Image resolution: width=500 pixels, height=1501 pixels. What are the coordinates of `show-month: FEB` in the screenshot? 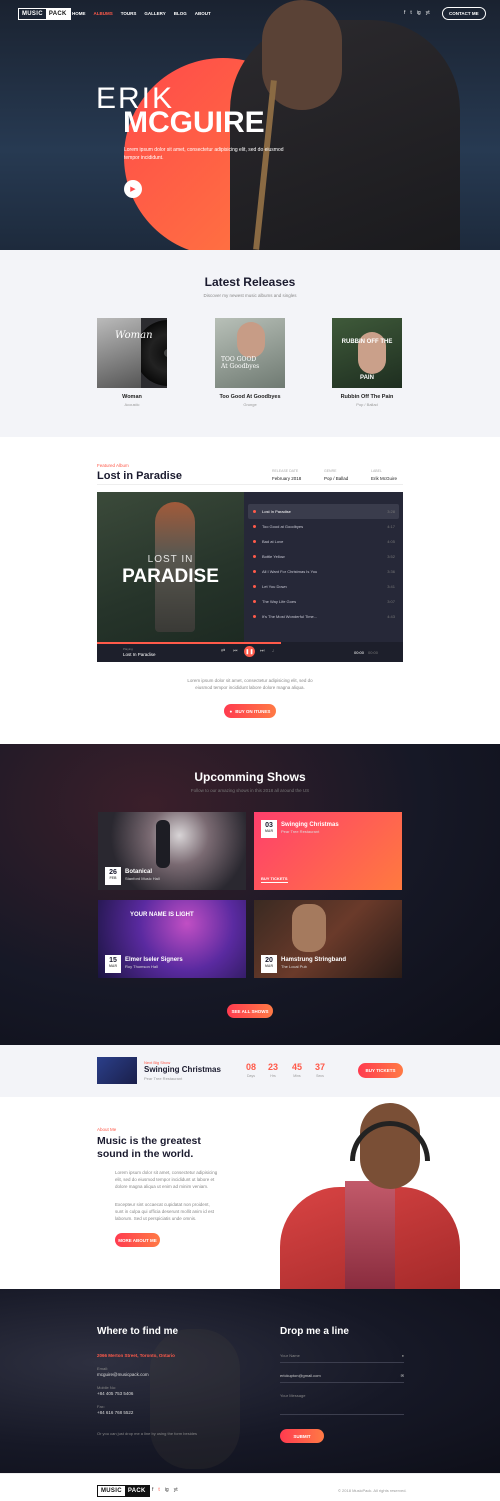 It's located at (113, 878).